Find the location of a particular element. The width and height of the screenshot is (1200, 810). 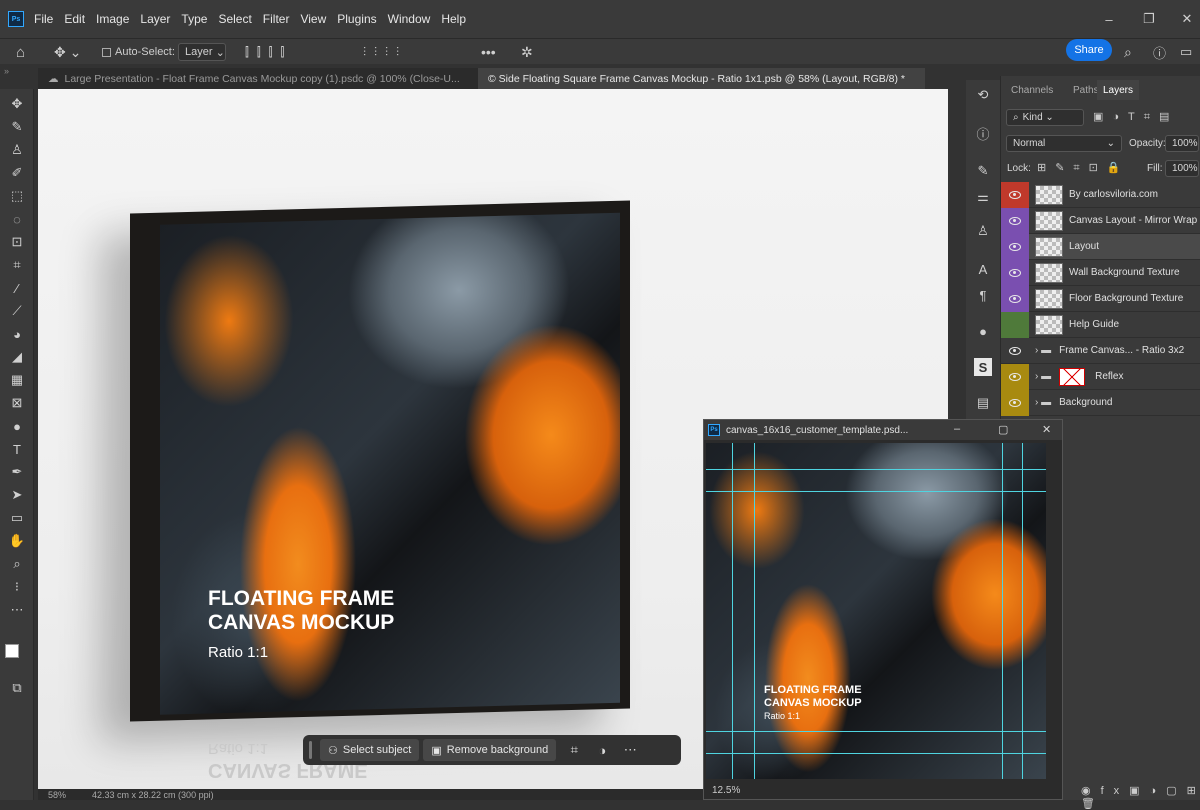

float-close-icon: ✕ is located at coordinates (1046, 429).